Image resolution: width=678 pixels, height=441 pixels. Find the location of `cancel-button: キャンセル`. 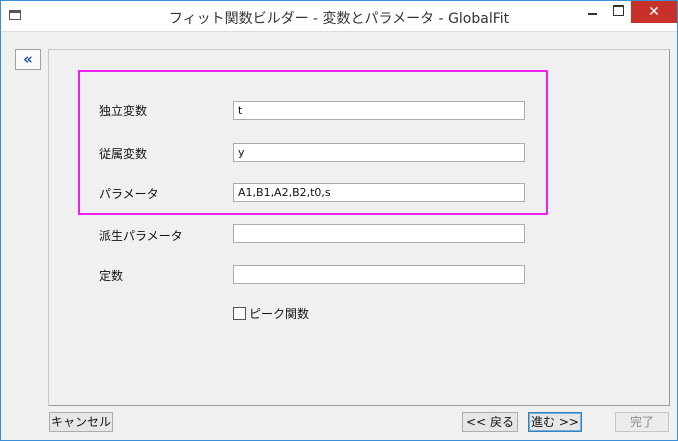

cancel-button: キャンセル is located at coordinates (81, 422).